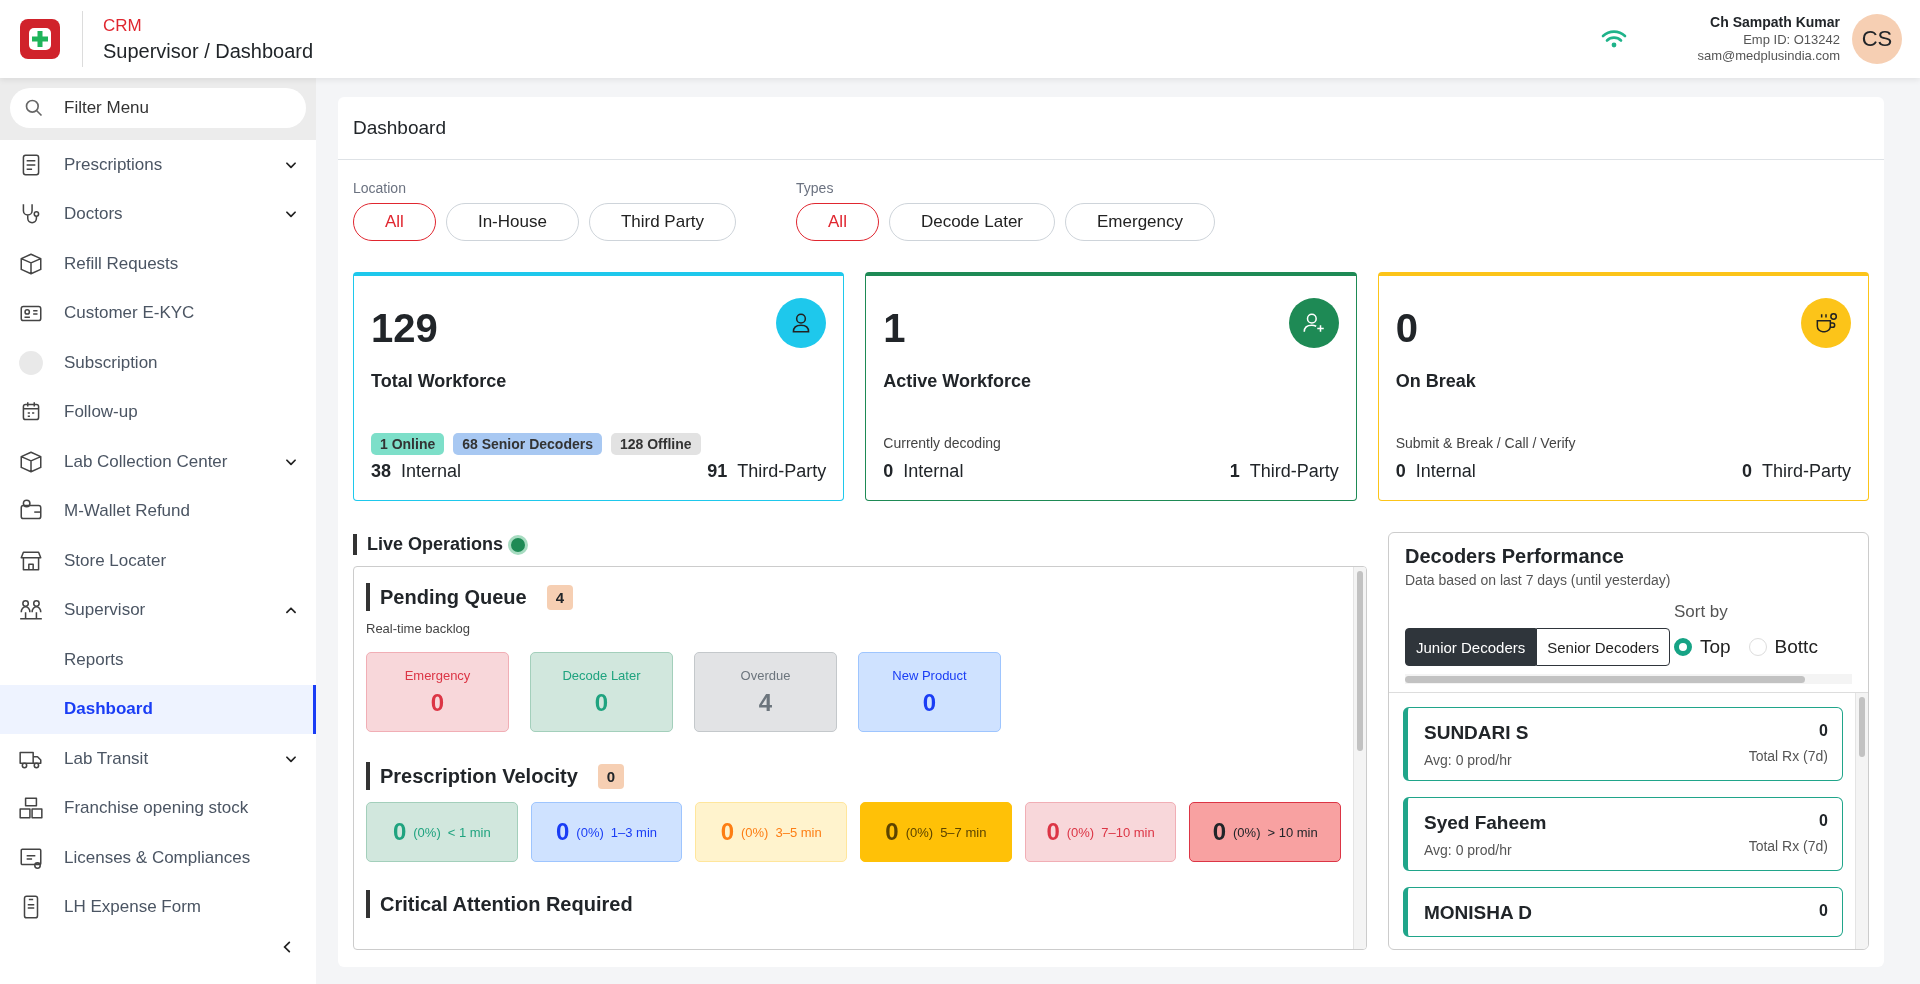 The image size is (1920, 984). Describe the element at coordinates (158, 108) in the screenshot. I see `filter-menu-field: Filter Menu` at that location.